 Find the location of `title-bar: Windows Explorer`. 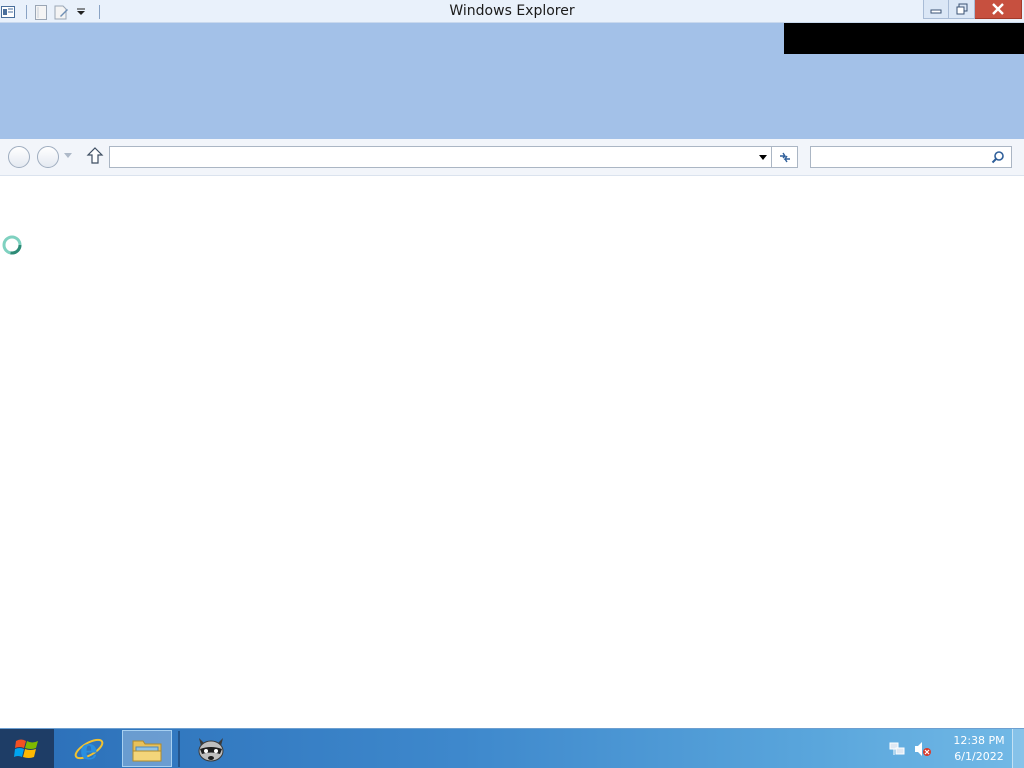

title-bar: Windows Explorer is located at coordinates (512, 11).